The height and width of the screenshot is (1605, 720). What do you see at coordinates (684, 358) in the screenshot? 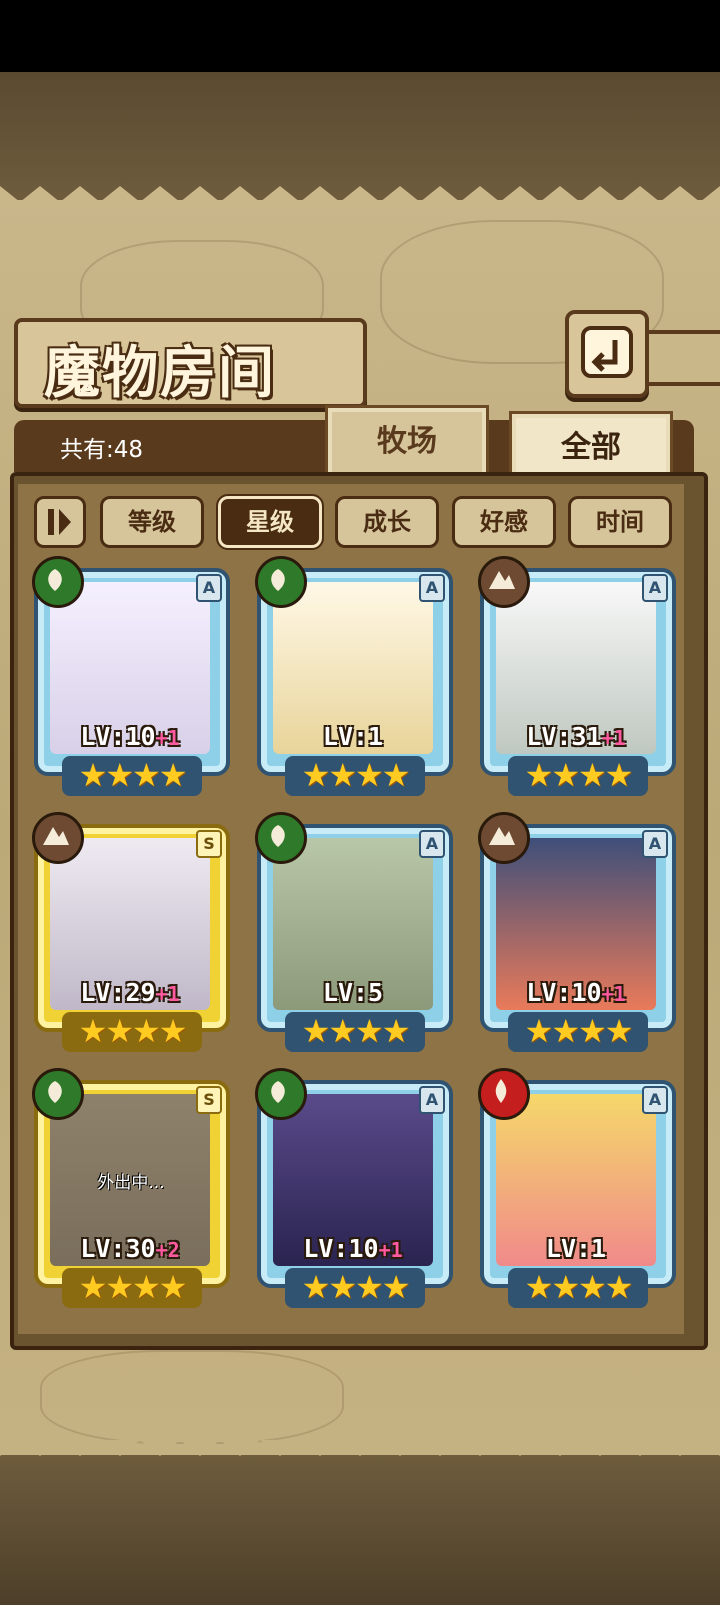
I see `back-rail` at bounding box center [684, 358].